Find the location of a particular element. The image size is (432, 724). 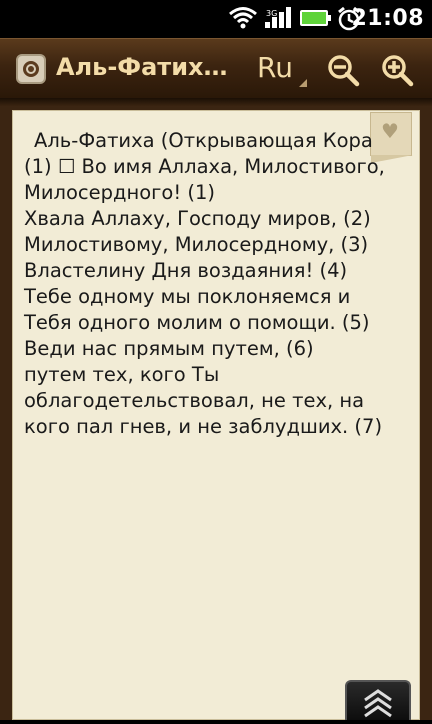

text-line: облагодетельствовал, не тех, на is located at coordinates (194, 400).